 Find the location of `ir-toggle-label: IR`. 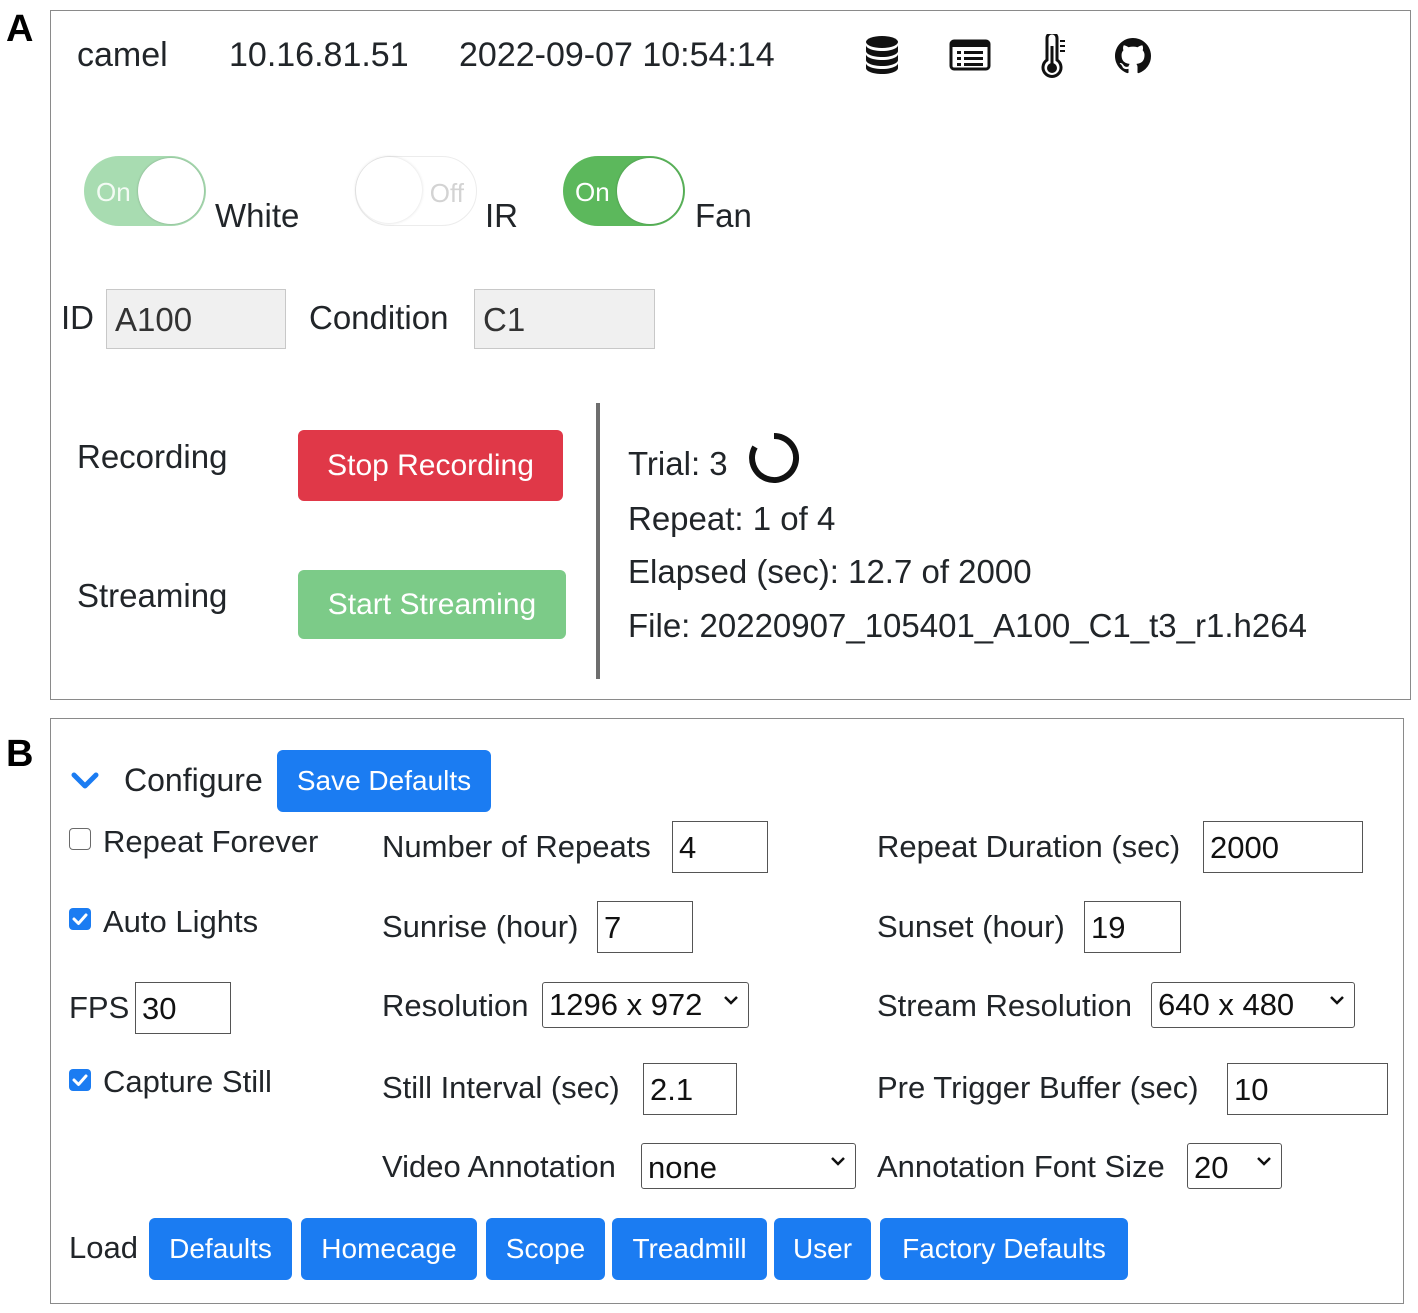

ir-toggle-label: IR is located at coordinates (501, 215).